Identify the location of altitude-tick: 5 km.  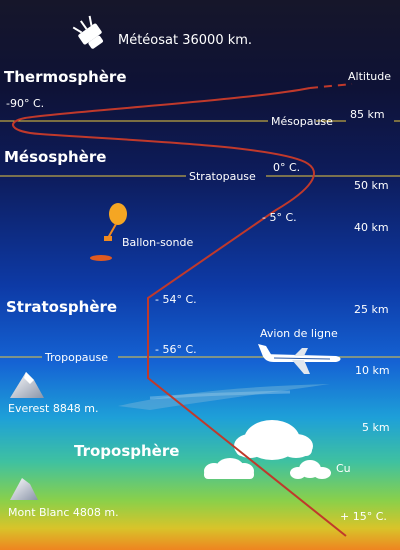
(376, 427).